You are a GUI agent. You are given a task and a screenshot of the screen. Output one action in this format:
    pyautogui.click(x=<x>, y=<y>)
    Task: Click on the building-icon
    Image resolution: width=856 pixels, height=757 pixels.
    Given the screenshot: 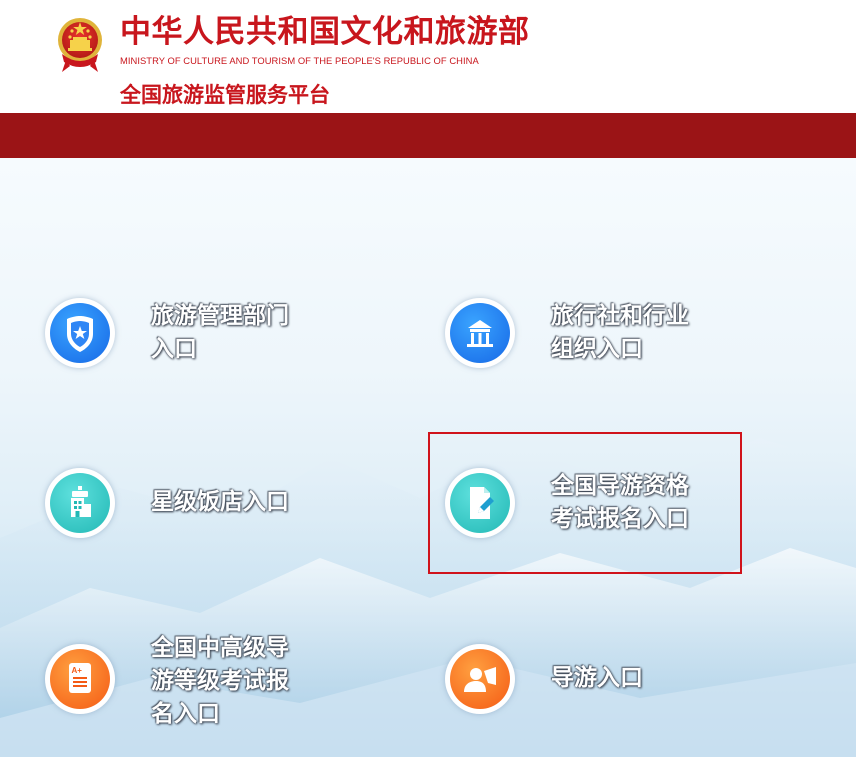 What is the action you would take?
    pyautogui.click(x=480, y=333)
    